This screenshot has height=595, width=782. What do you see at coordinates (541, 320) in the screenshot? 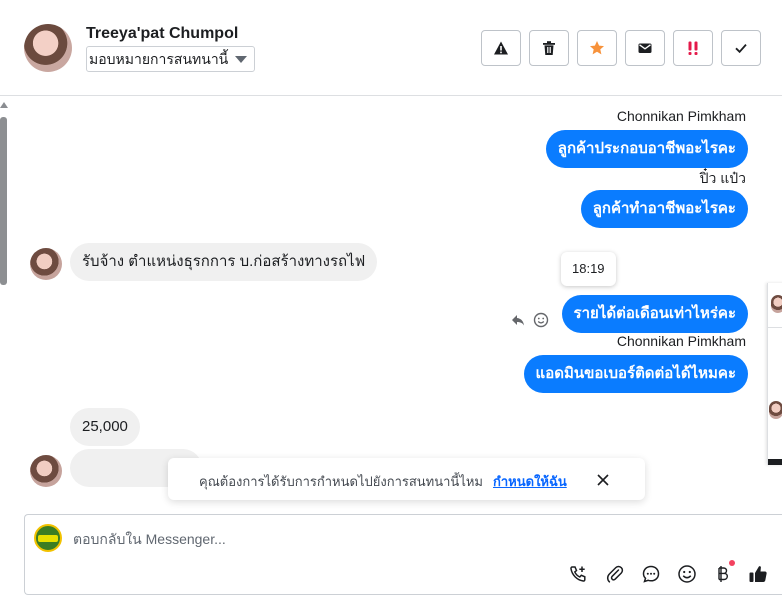
I see `react-emoji-icon` at bounding box center [541, 320].